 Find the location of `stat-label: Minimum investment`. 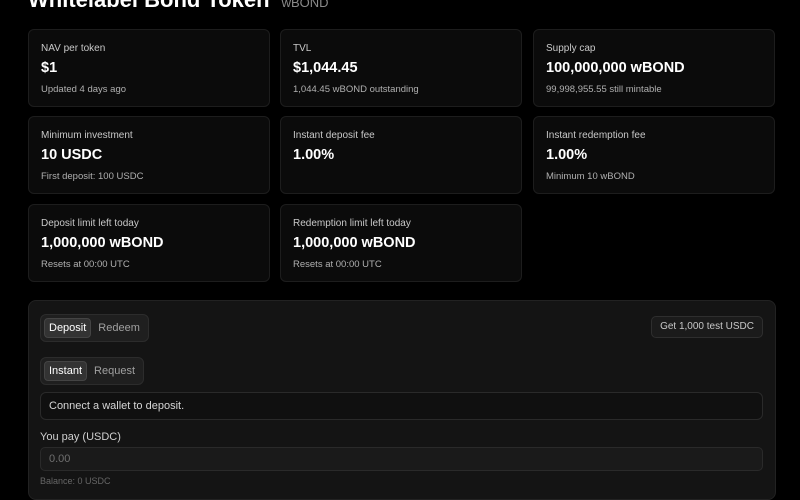

stat-label: Minimum investment is located at coordinates (87, 135).